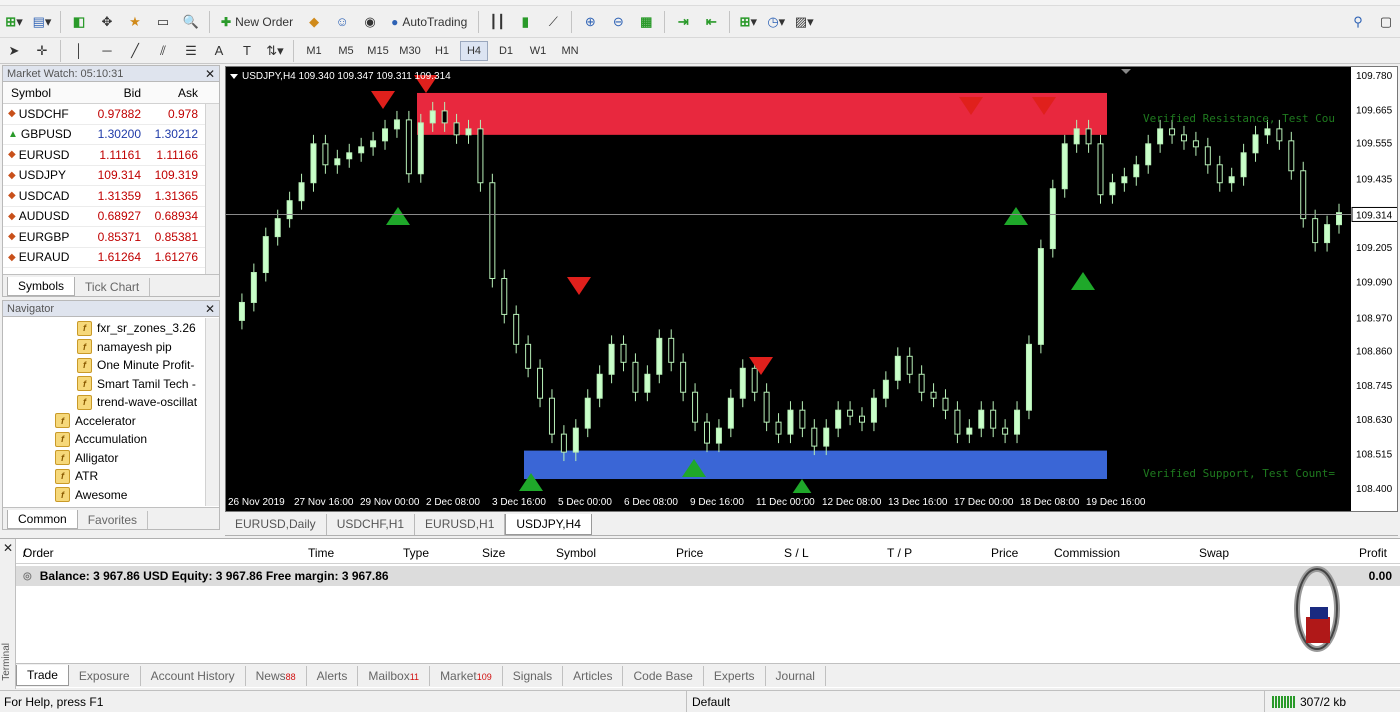 This screenshot has width=1400, height=712. What do you see at coordinates (538, 51) in the screenshot?
I see `tf-w1: W1` at bounding box center [538, 51].